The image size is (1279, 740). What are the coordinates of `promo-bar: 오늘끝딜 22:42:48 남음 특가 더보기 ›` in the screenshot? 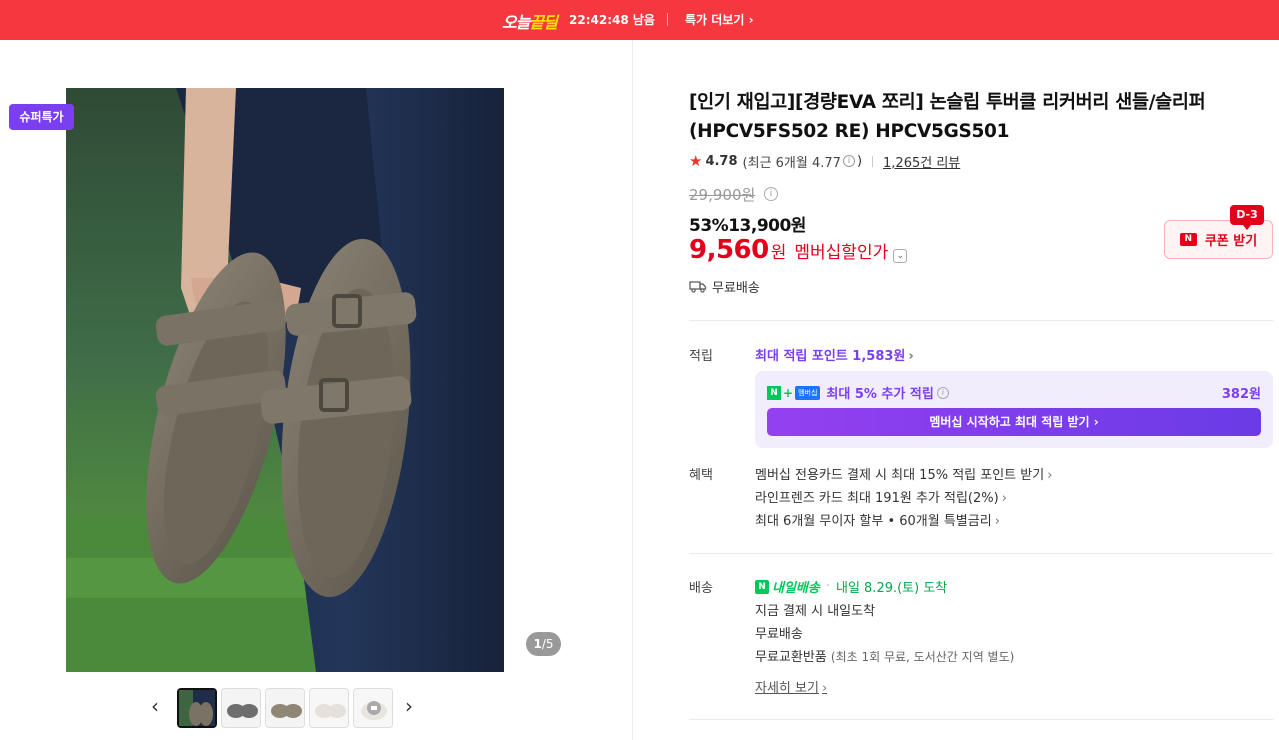 It's located at (639, 20).